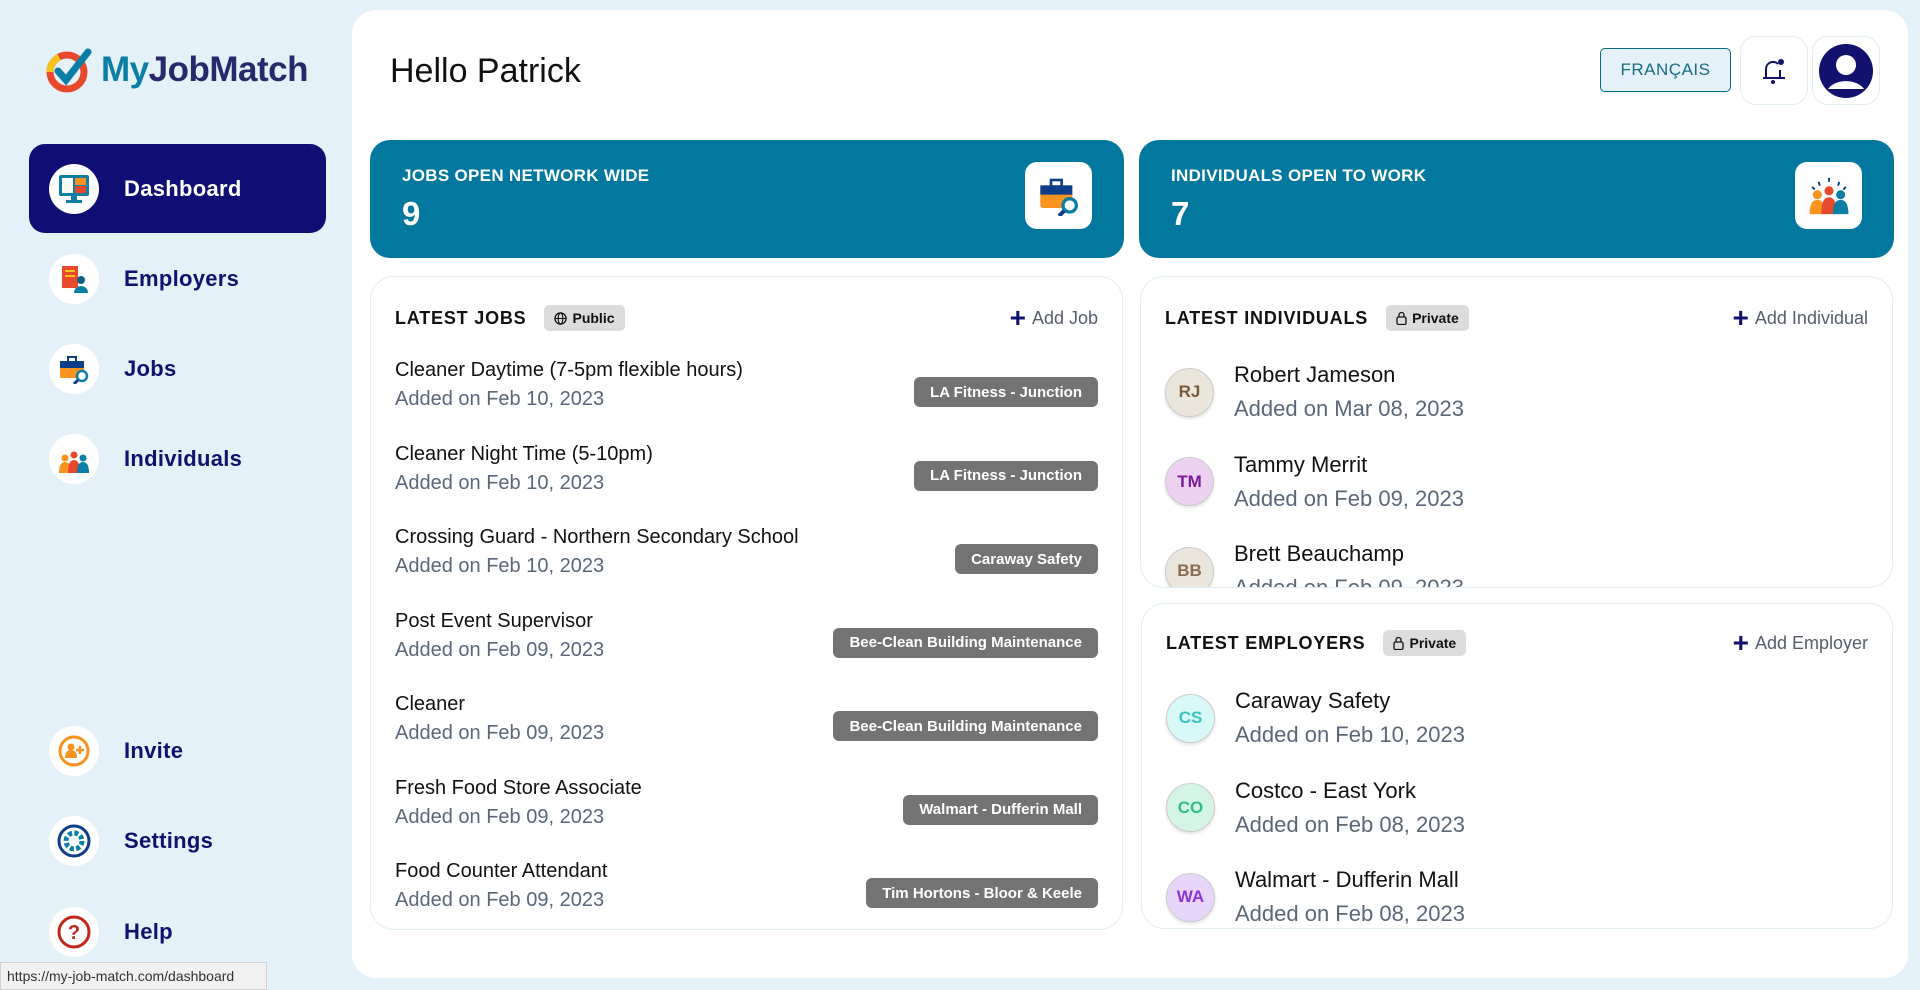 The image size is (1920, 990). What do you see at coordinates (1180, 213) in the screenshot?
I see `stat-value: 7` at bounding box center [1180, 213].